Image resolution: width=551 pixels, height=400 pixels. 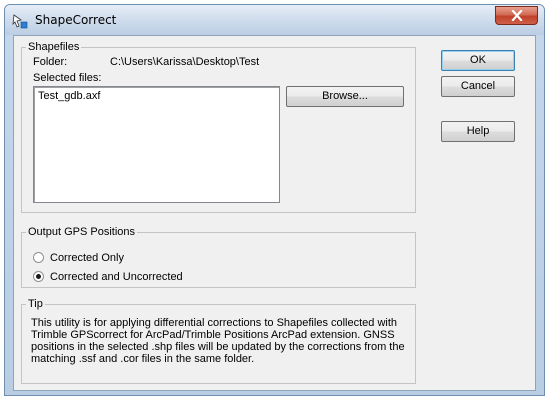 I want to click on radio-label: Corrected and Uncorrected, so click(x=116, y=277).